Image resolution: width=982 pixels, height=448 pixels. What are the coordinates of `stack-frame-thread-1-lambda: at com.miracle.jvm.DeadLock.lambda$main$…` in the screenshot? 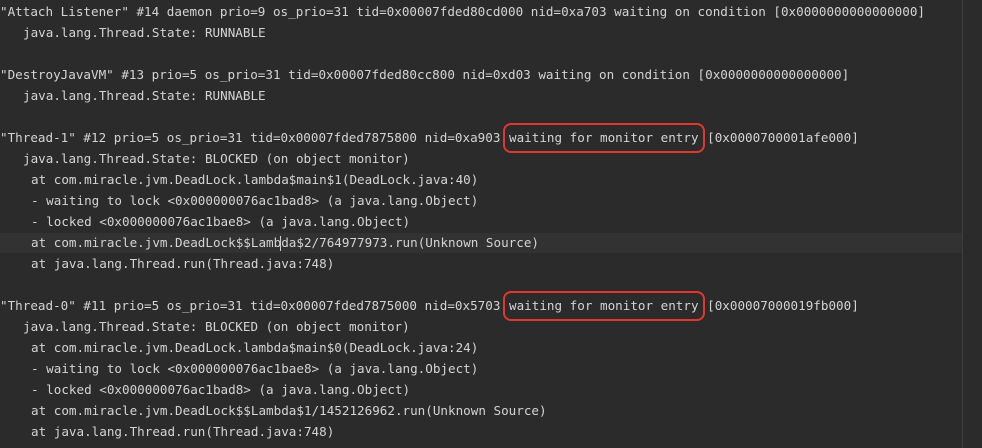 It's located at (255, 179).